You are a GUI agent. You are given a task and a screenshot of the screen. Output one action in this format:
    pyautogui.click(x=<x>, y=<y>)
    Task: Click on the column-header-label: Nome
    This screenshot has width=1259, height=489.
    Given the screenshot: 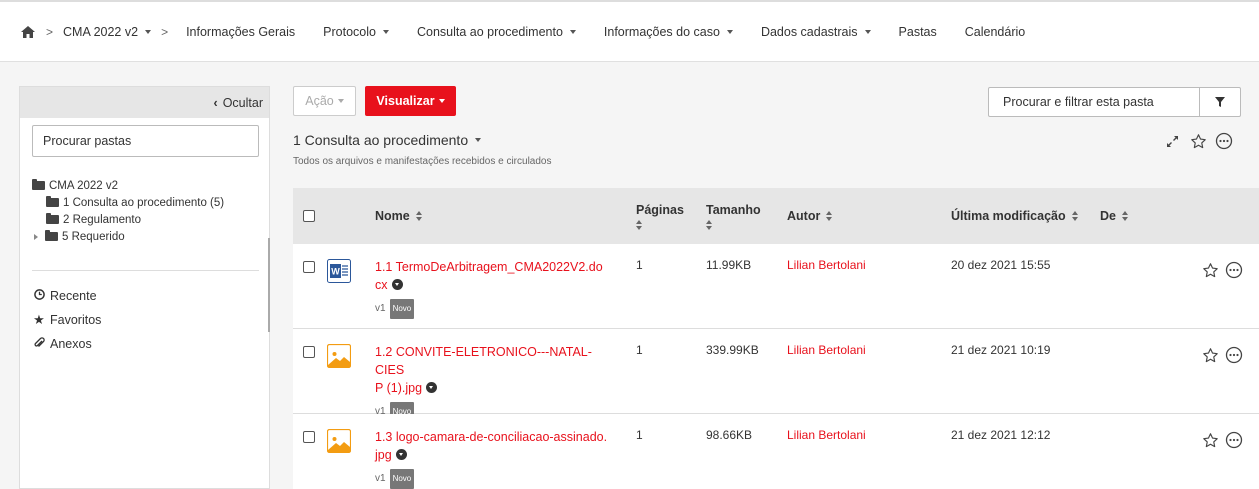 What is the action you would take?
    pyautogui.click(x=392, y=216)
    